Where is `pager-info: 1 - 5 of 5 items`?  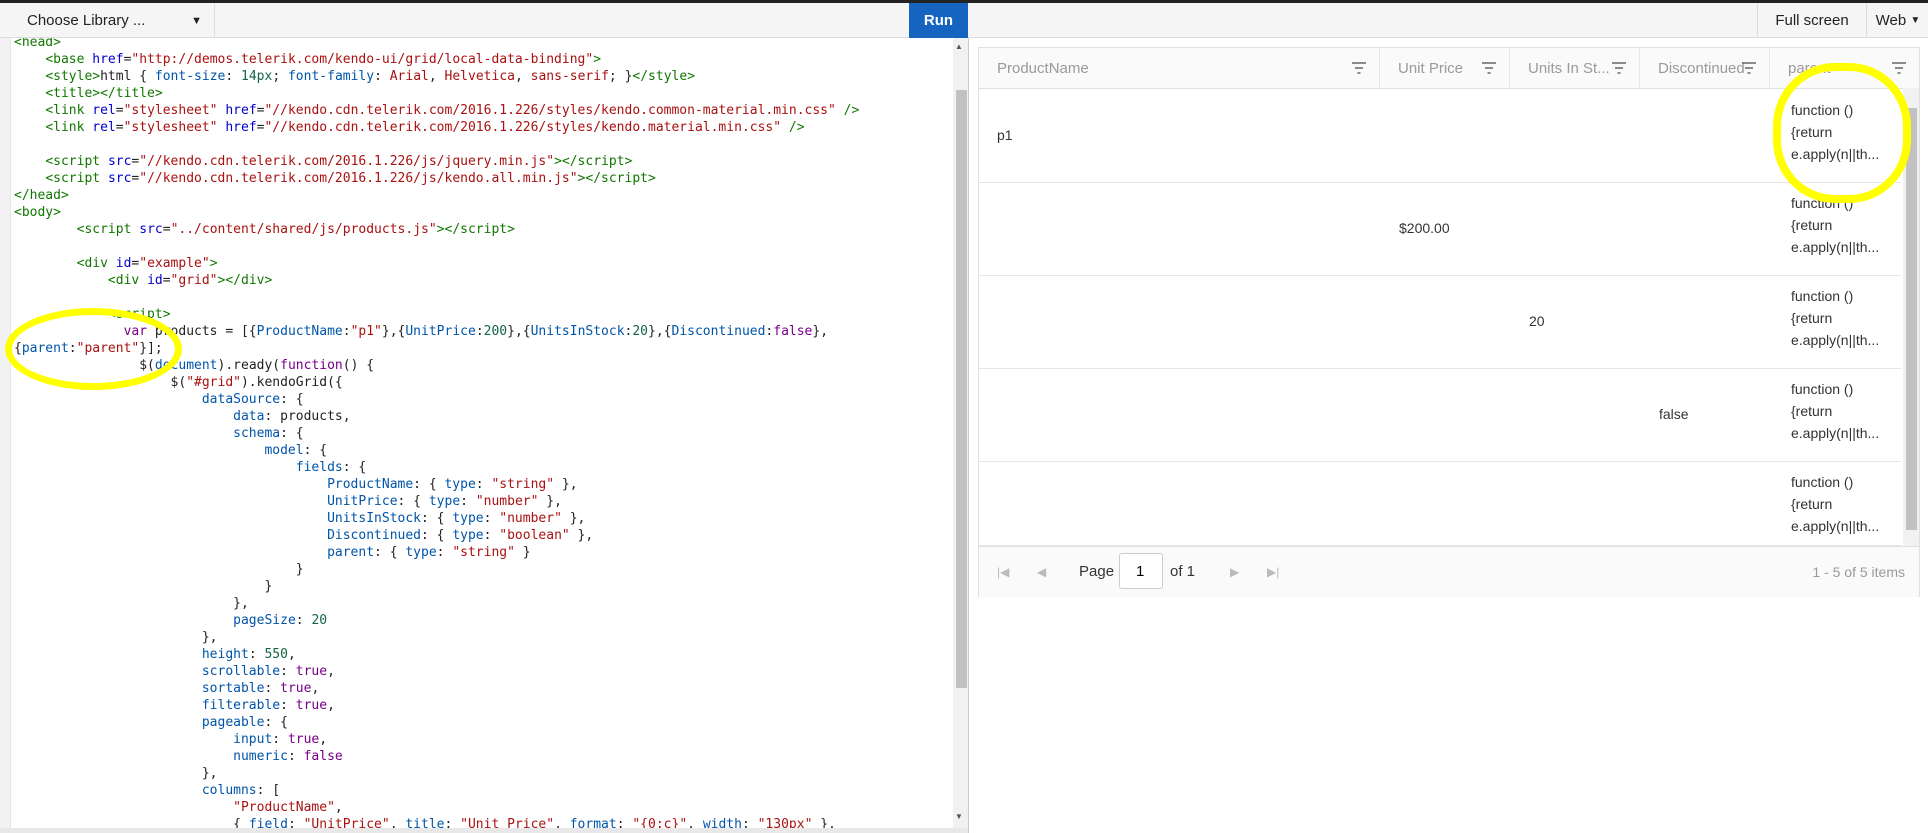
pager-info: 1 - 5 of 5 items is located at coordinates (1858, 572).